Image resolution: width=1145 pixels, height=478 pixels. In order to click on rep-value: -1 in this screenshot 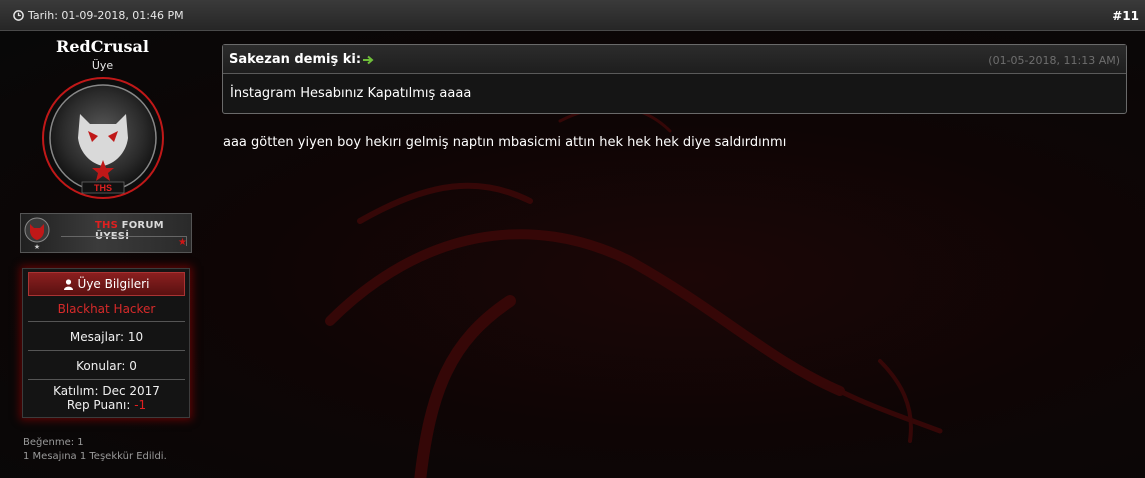, I will do `click(140, 405)`.